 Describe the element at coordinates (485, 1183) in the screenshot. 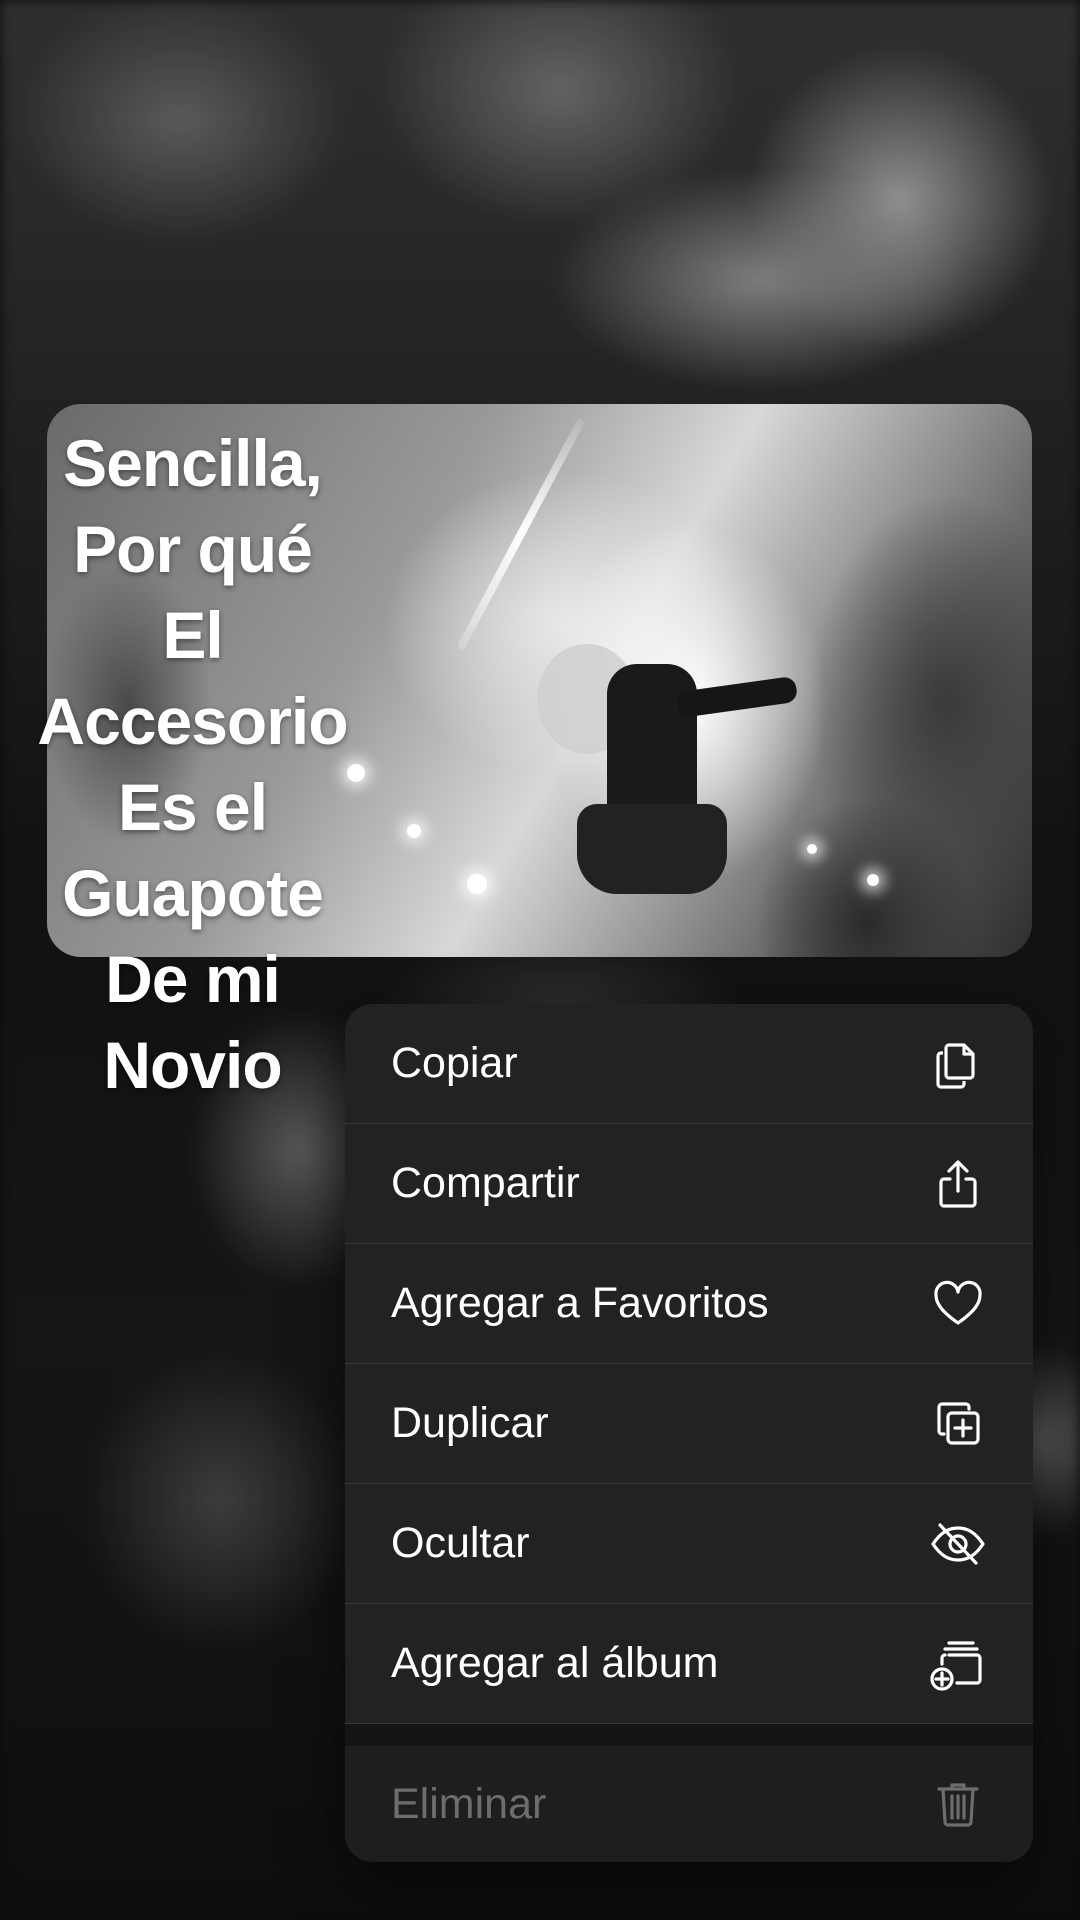

I see `menu-item-label: Compartir` at that location.